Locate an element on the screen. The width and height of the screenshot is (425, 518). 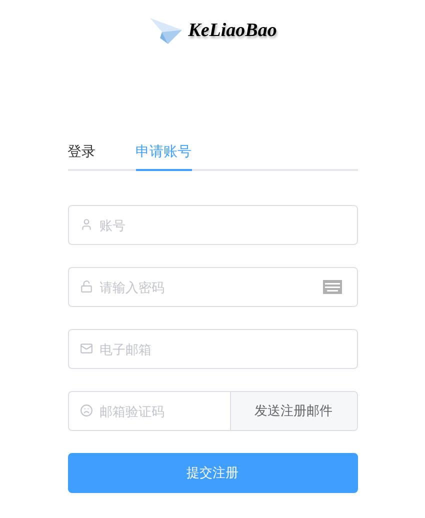
user-icon is located at coordinates (86, 224).